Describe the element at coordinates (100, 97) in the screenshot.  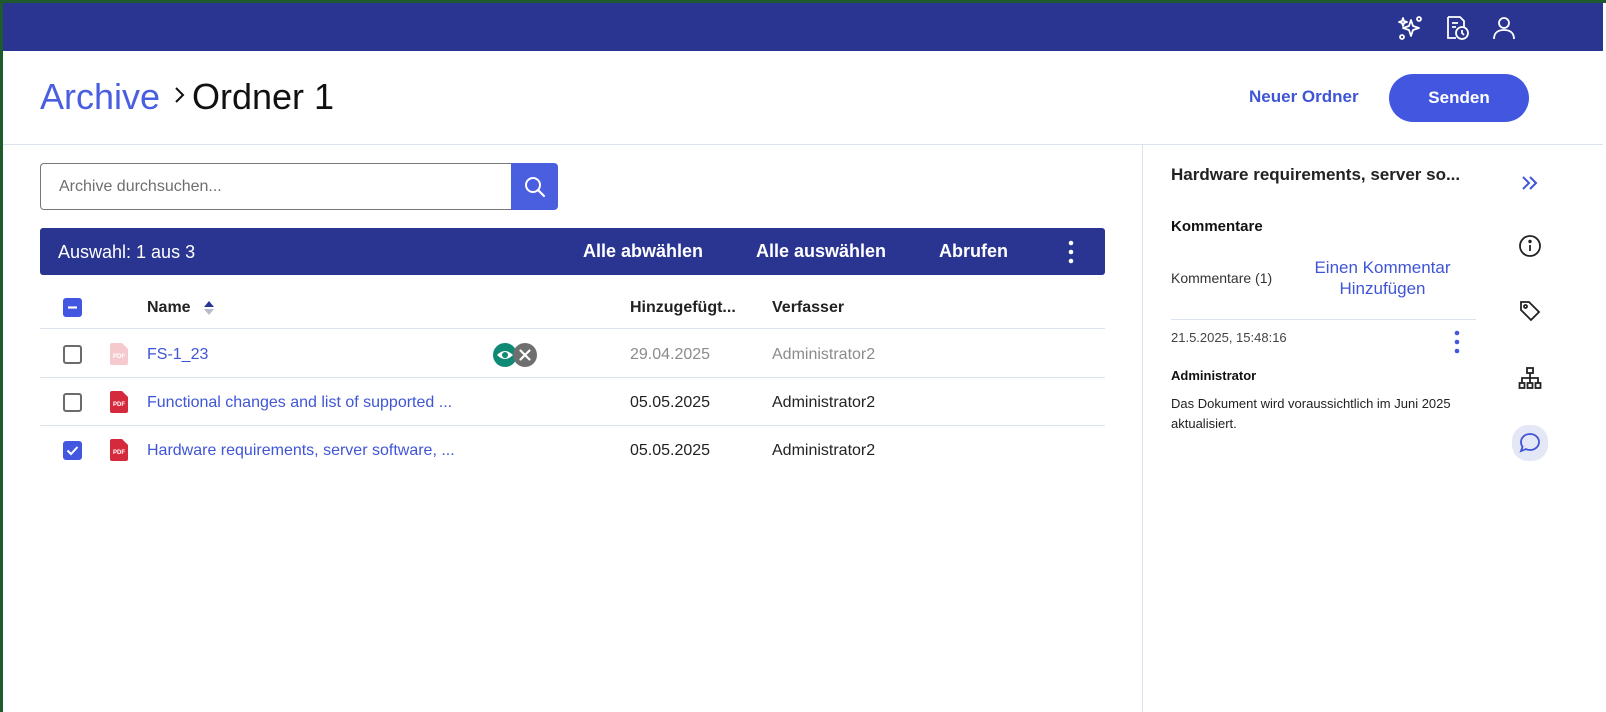
I see `breadcrumb-root: Archive` at that location.